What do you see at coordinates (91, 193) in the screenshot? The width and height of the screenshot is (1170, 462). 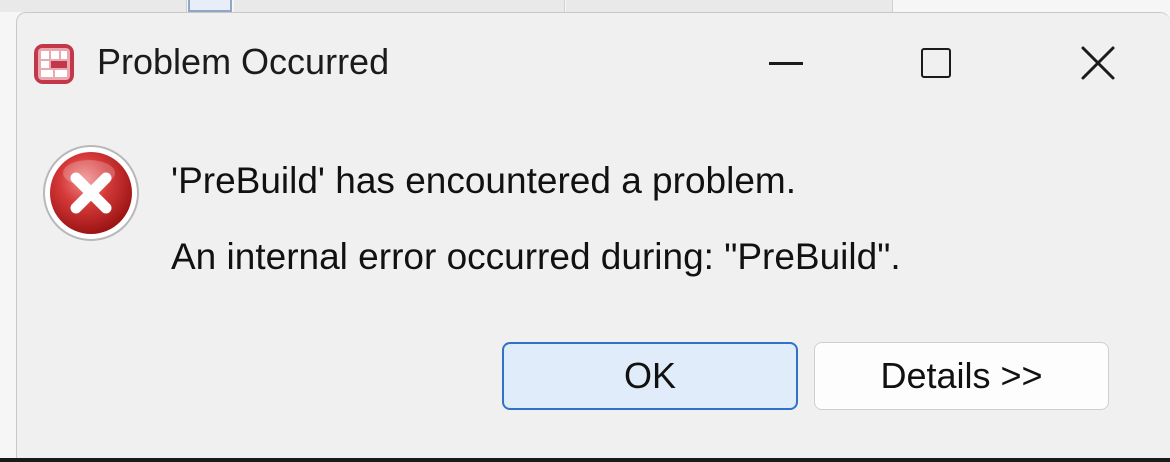 I see `error-icon` at bounding box center [91, 193].